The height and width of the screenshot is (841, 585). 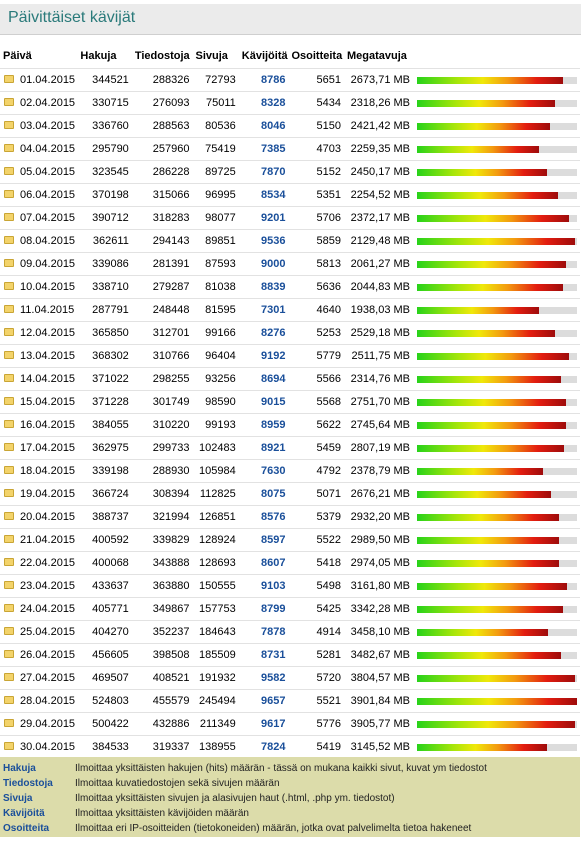 I want to click on row-pages: 128924, so click(x=215, y=540).